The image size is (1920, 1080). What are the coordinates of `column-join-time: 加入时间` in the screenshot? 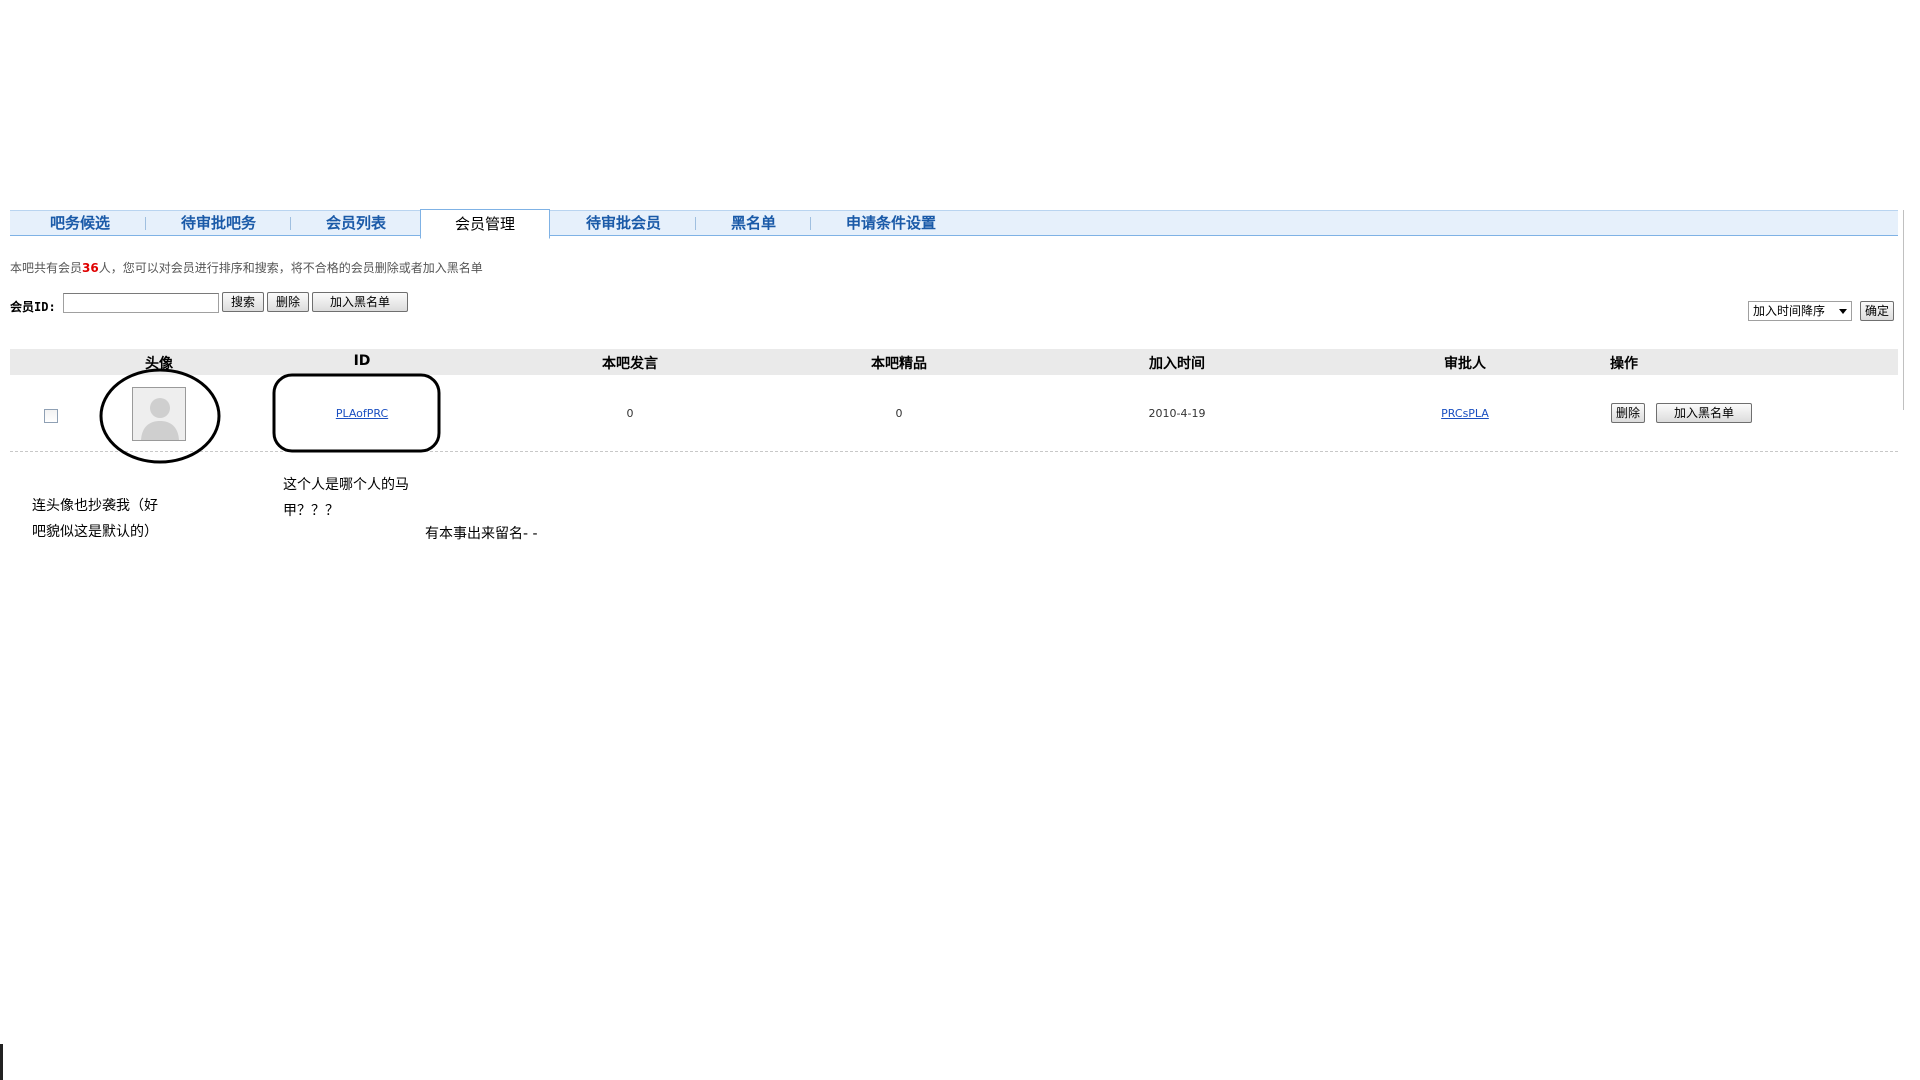 It's located at (1177, 364).